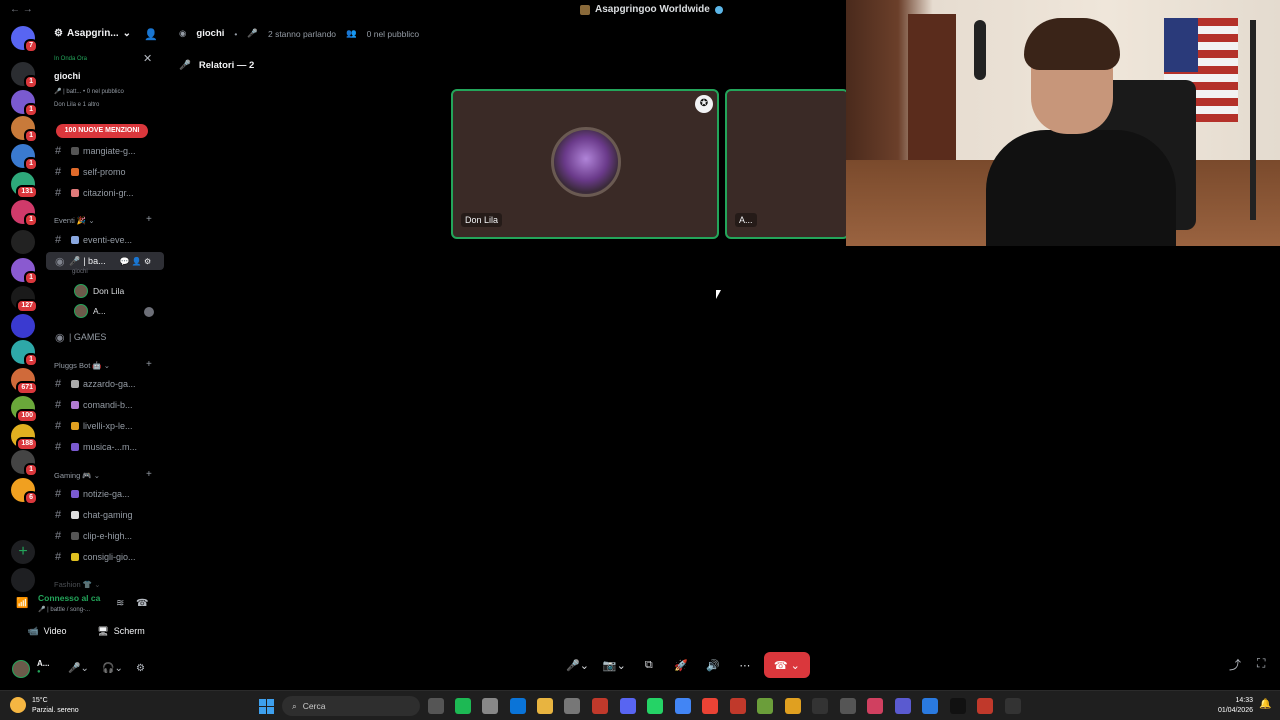 The height and width of the screenshot is (720, 1280). Describe the element at coordinates (78, 668) in the screenshot. I see `mic-icon: 🎤⌄` at that location.